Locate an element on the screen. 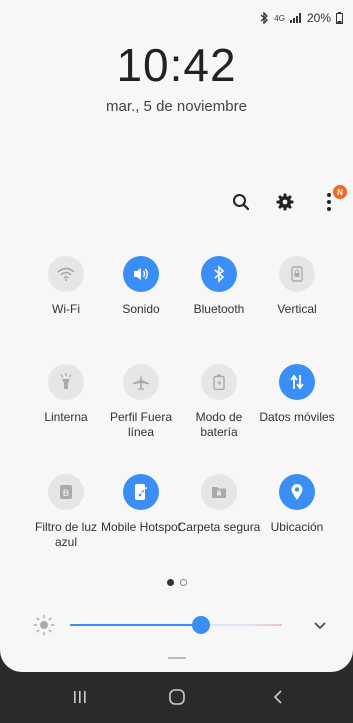  hotspot-icon is located at coordinates (141, 492).